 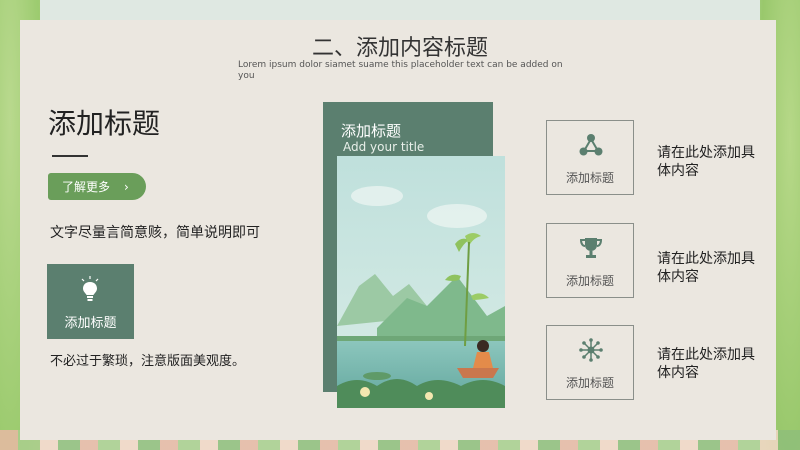 What do you see at coordinates (384, 147) in the screenshot?
I see `panel-subtitle: Add your title` at bounding box center [384, 147].